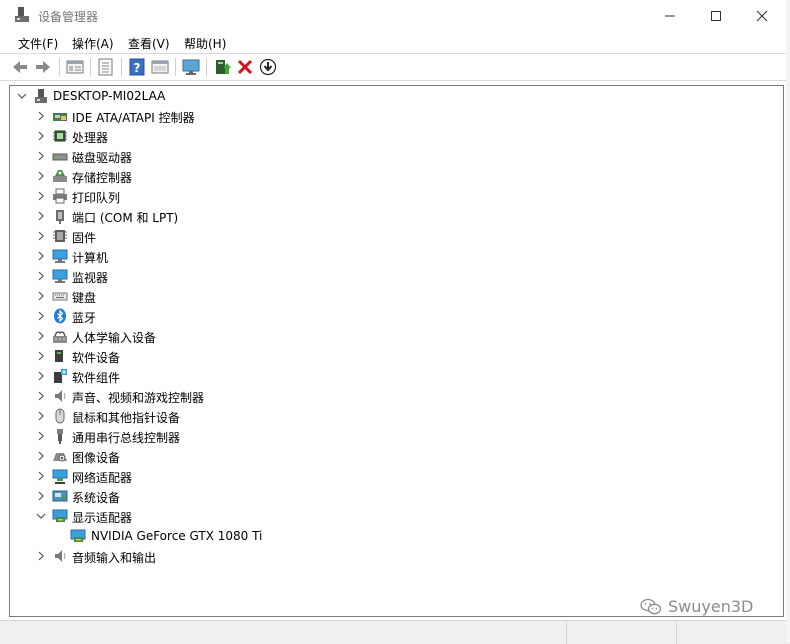 This screenshot has height=644, width=790. Describe the element at coordinates (390, 256) in the screenshot. I see `tree-category-item: 计算机` at that location.